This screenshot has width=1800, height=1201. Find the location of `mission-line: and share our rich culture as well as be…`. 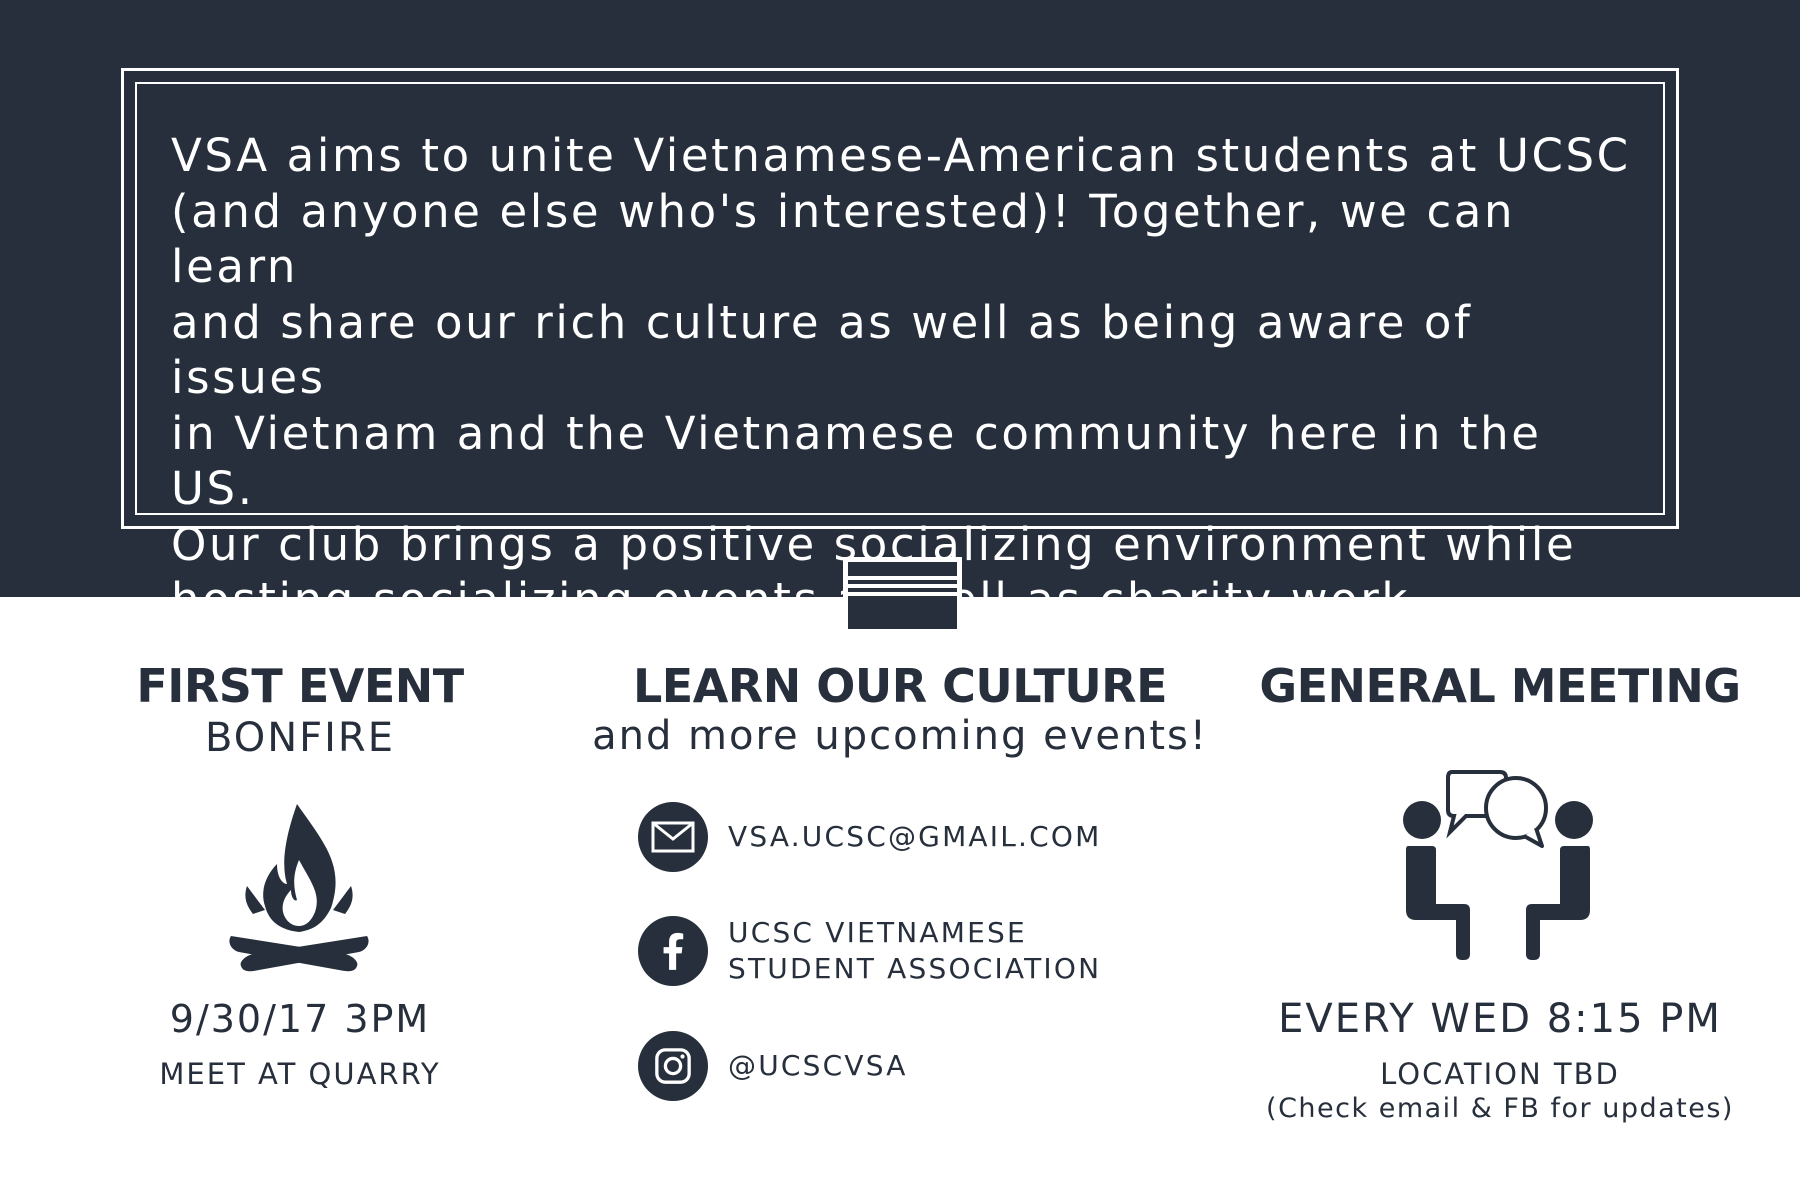

mission-line: and share our rich culture as well as be… is located at coordinates (822, 350).